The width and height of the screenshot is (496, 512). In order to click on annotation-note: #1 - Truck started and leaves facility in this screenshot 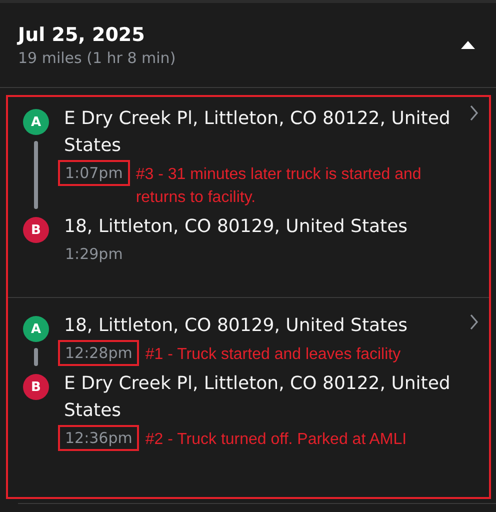, I will do `click(273, 355)`.